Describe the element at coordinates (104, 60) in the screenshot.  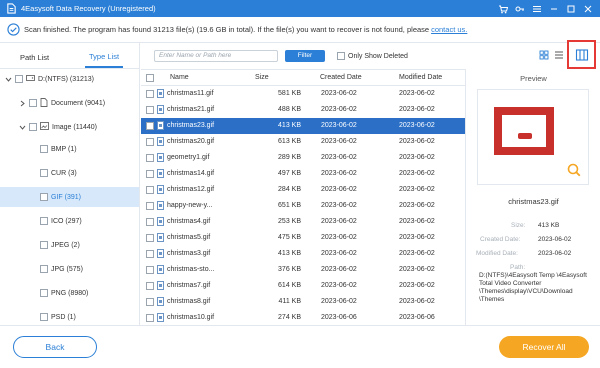
I see `tab-type-list: Type List` at that location.